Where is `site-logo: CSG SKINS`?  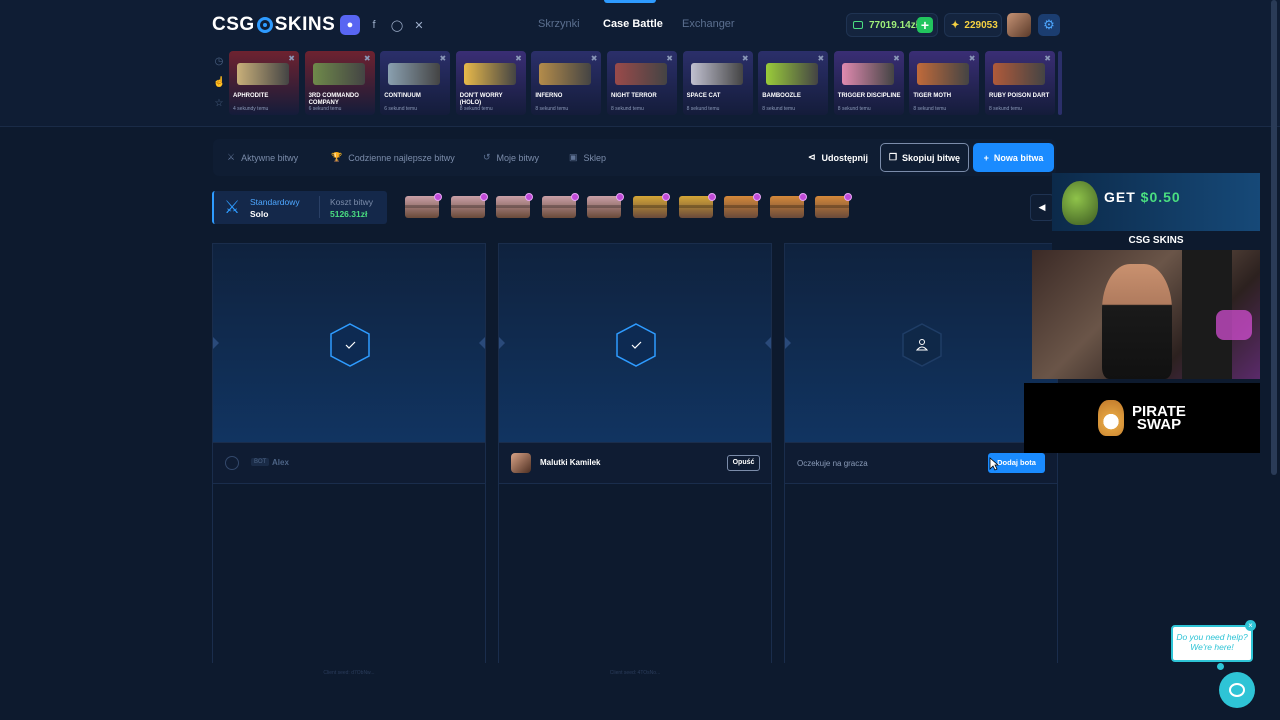 site-logo: CSG SKINS is located at coordinates (273, 25).